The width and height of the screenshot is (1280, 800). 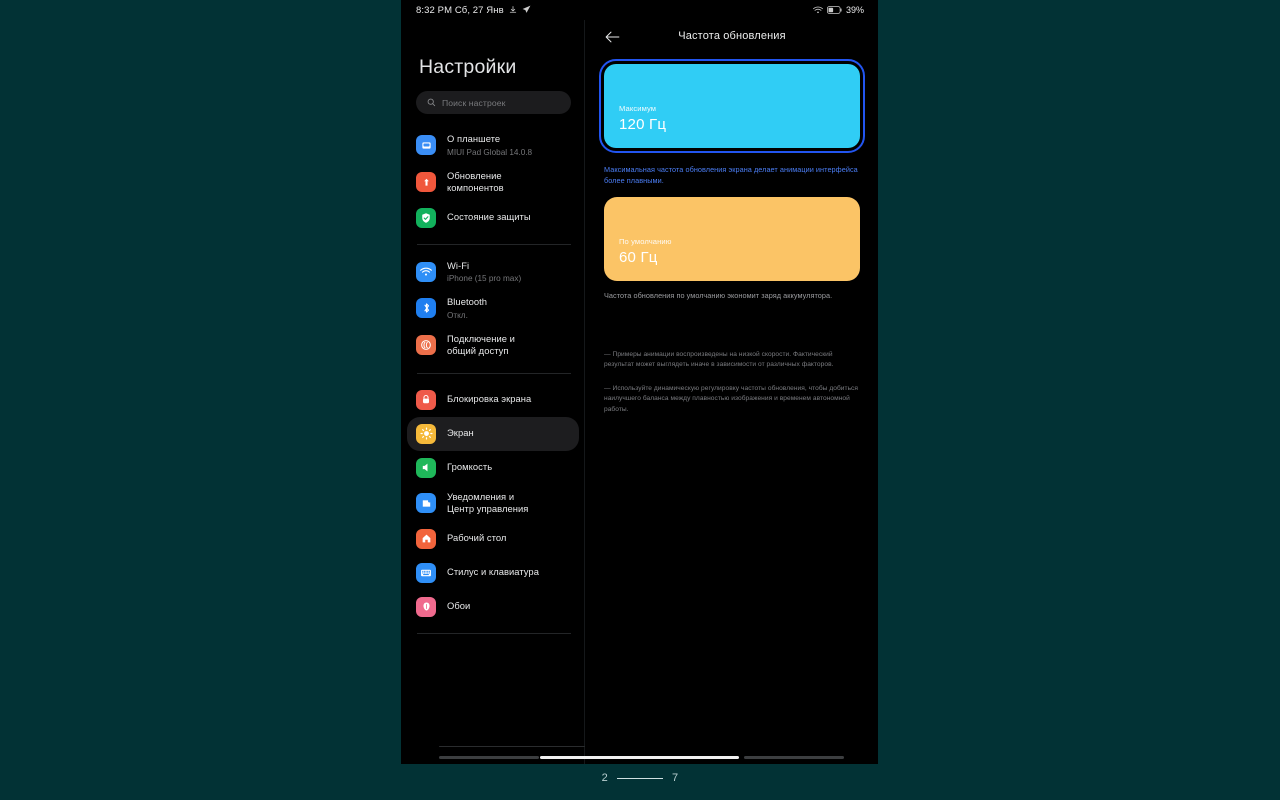 What do you see at coordinates (854, 10) in the screenshot?
I see `battery-percent-label: 39%` at bounding box center [854, 10].